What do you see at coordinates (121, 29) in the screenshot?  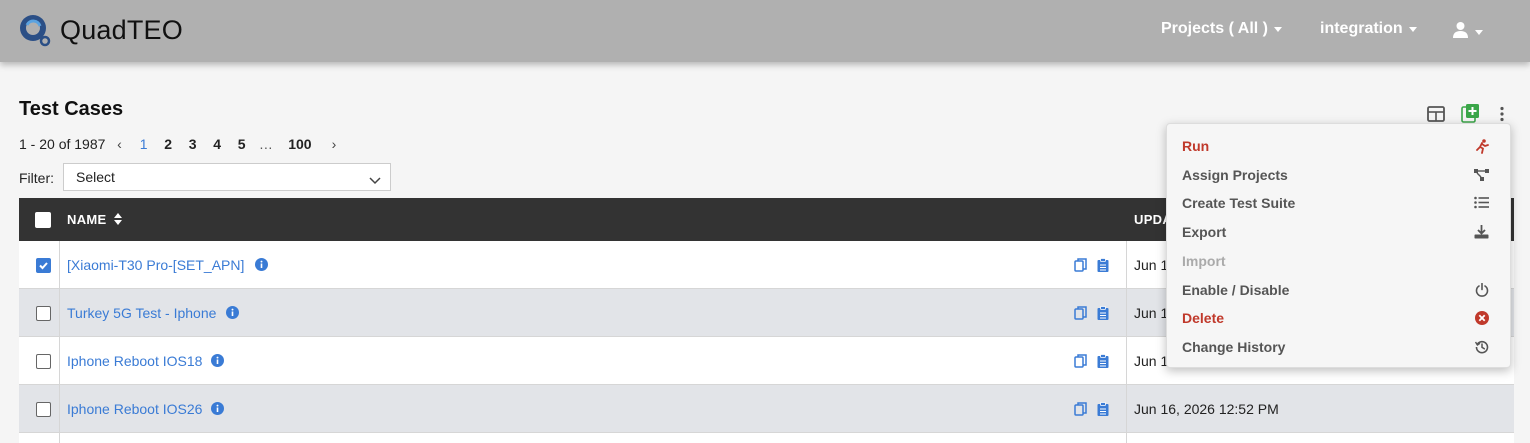 I see `app-name: QuadTEO` at bounding box center [121, 29].